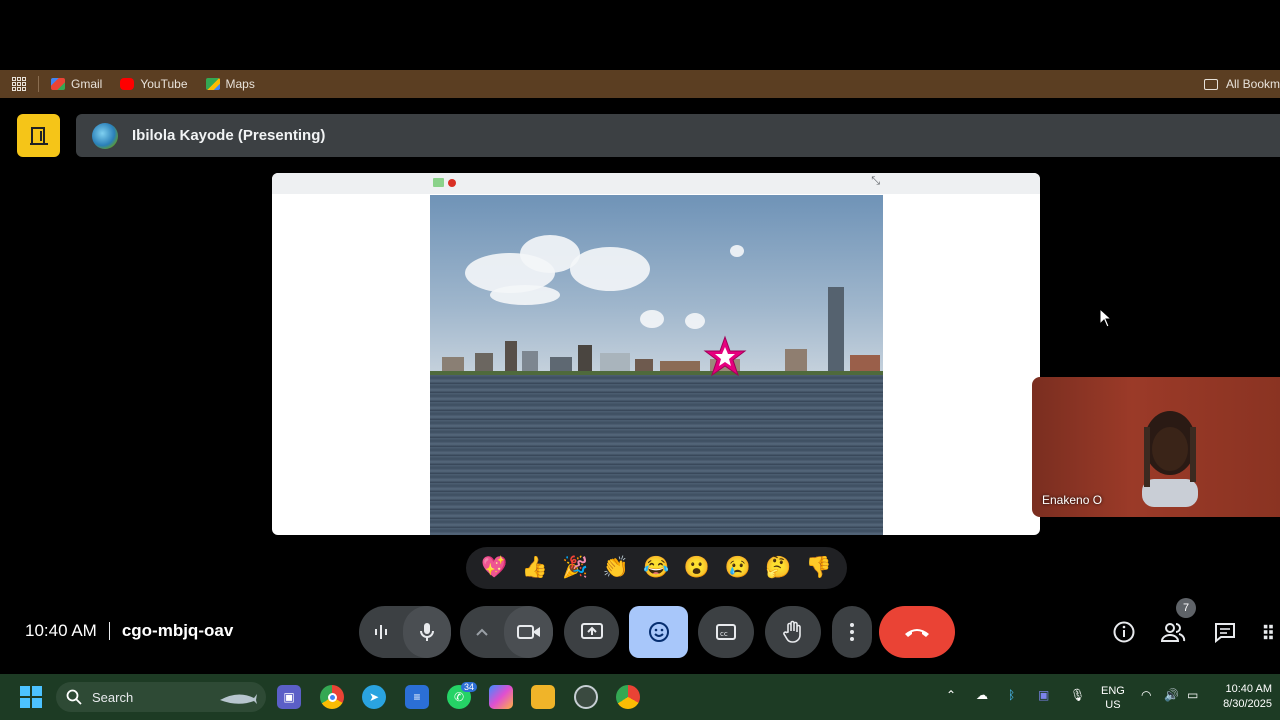 Image resolution: width=1280 pixels, height=720 pixels. Describe the element at coordinates (127, 84) in the screenshot. I see `youtube-icon` at that location.